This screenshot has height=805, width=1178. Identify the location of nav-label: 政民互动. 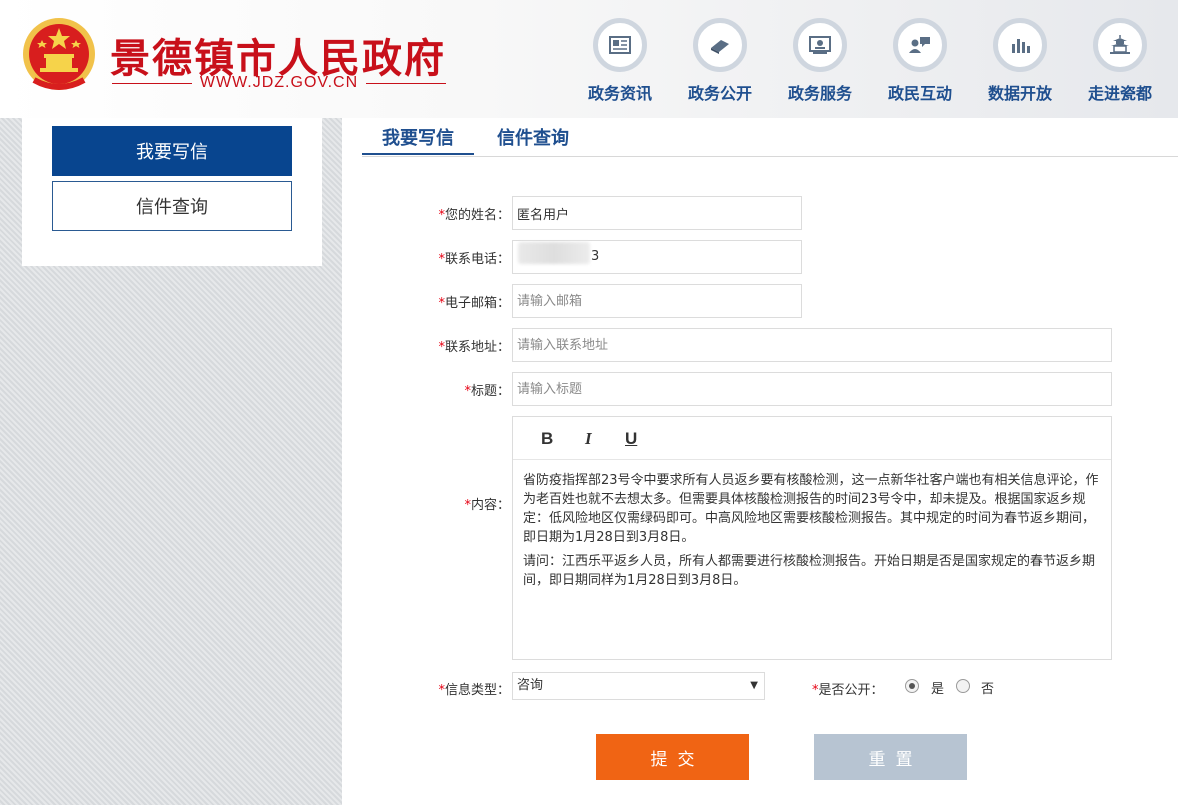
(919, 93).